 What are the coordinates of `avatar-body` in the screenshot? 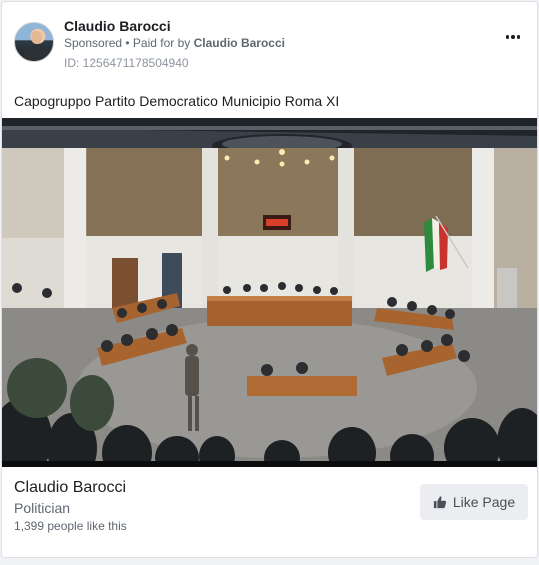 It's located at (36, 53).